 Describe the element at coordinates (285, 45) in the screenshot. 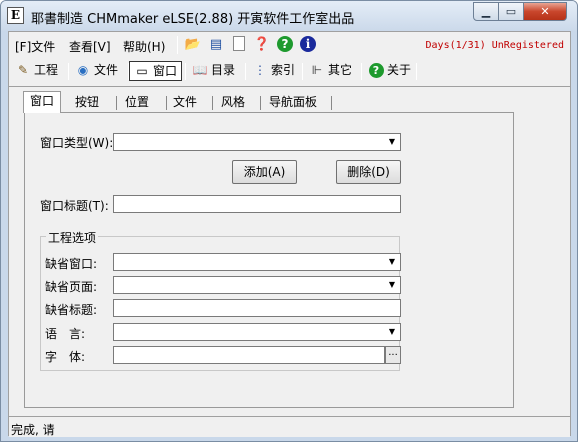

I see `help-question-icon: ?` at that location.